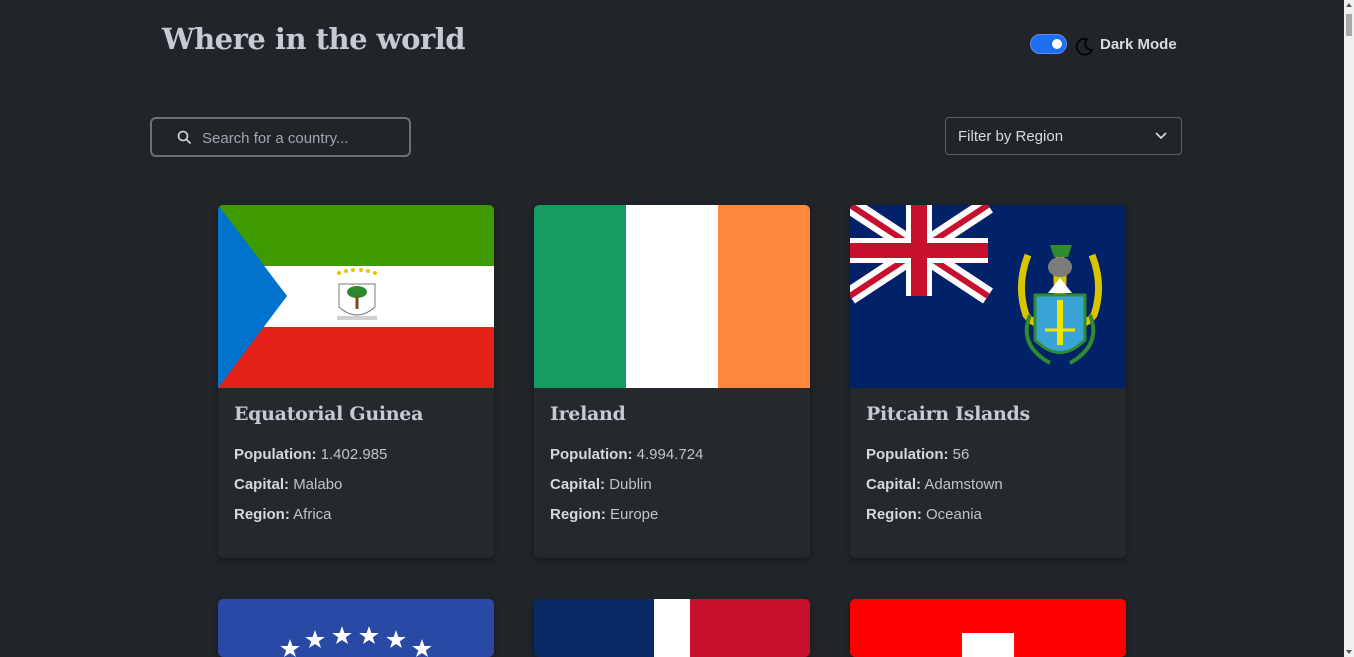  Describe the element at coordinates (672, 45) in the screenshot. I see `site-header: Where in the world Dark Mode` at that location.